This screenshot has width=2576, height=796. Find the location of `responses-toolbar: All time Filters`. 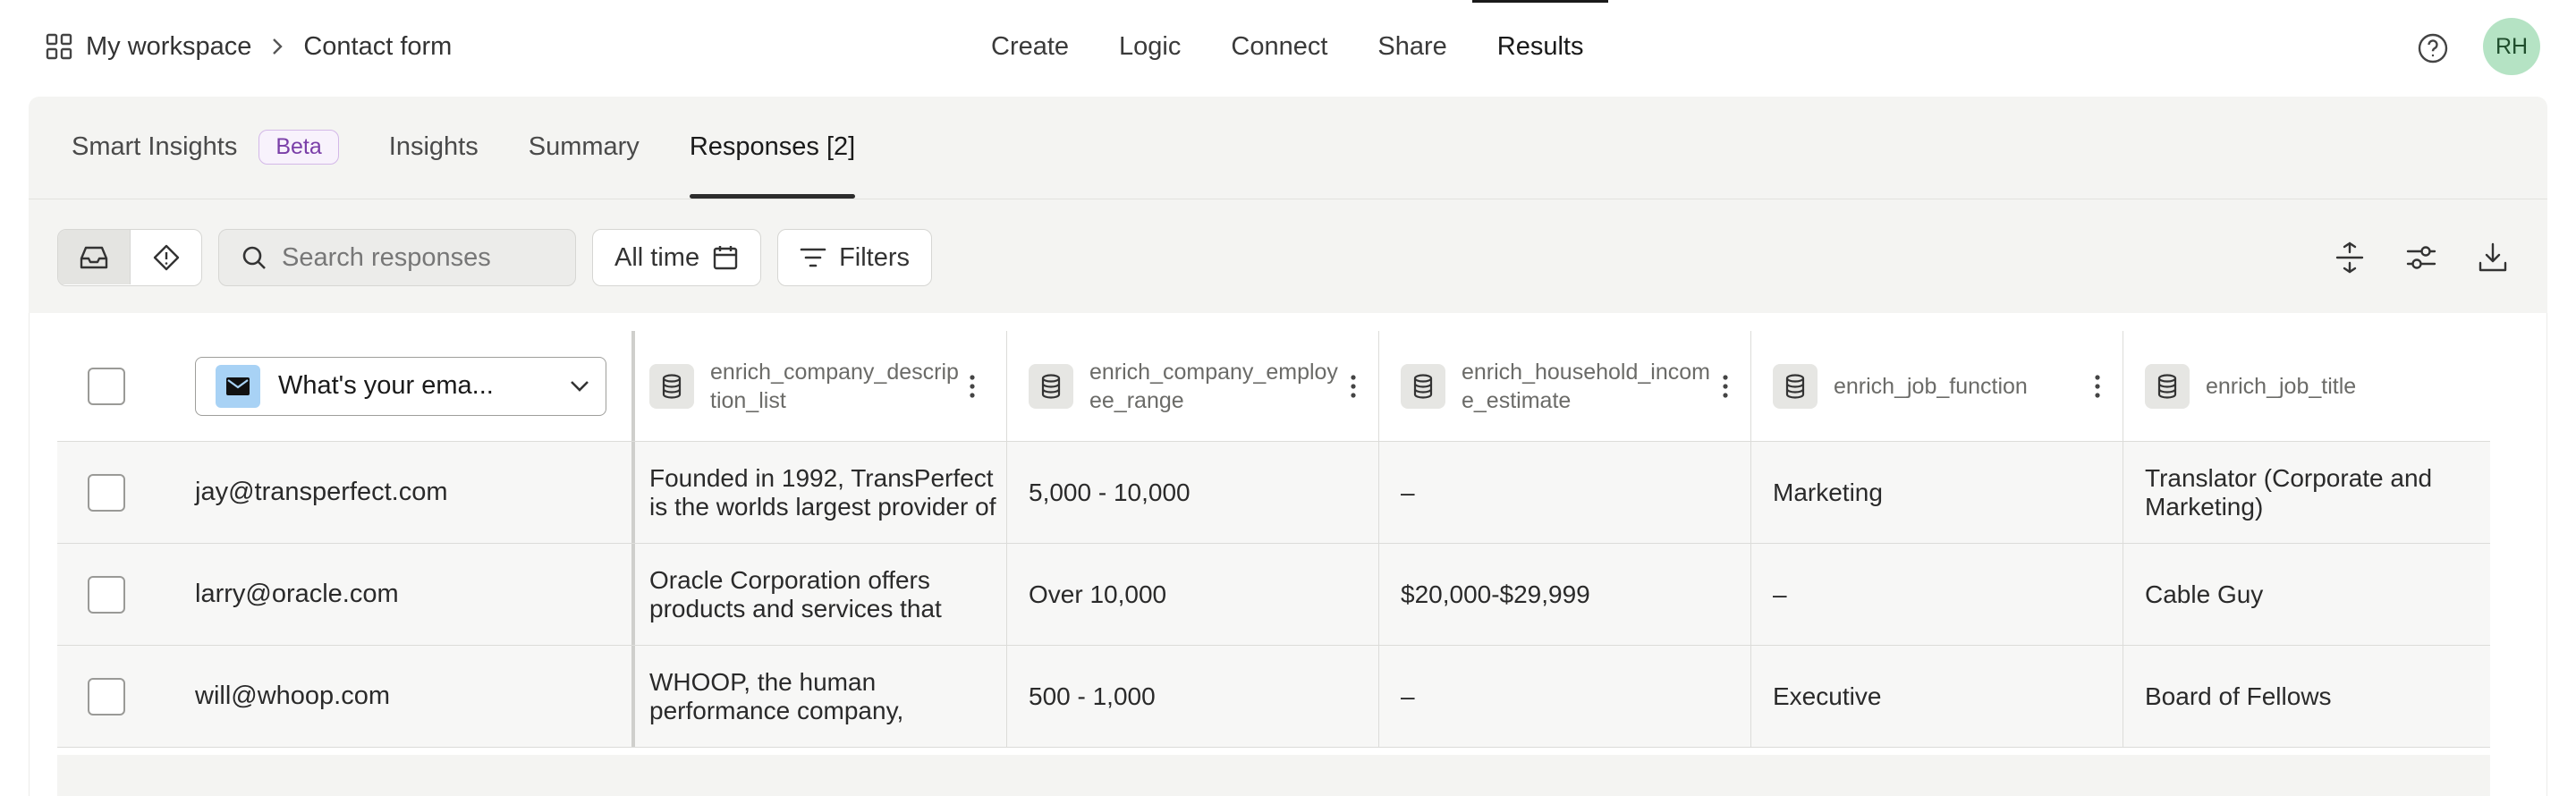

responses-toolbar: All time Filters is located at coordinates (495, 257).